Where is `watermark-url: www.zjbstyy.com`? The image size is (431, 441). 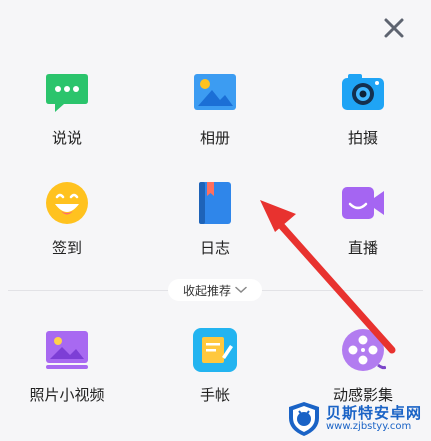
watermark-url: www.zjbstyy.com is located at coordinates (369, 427).